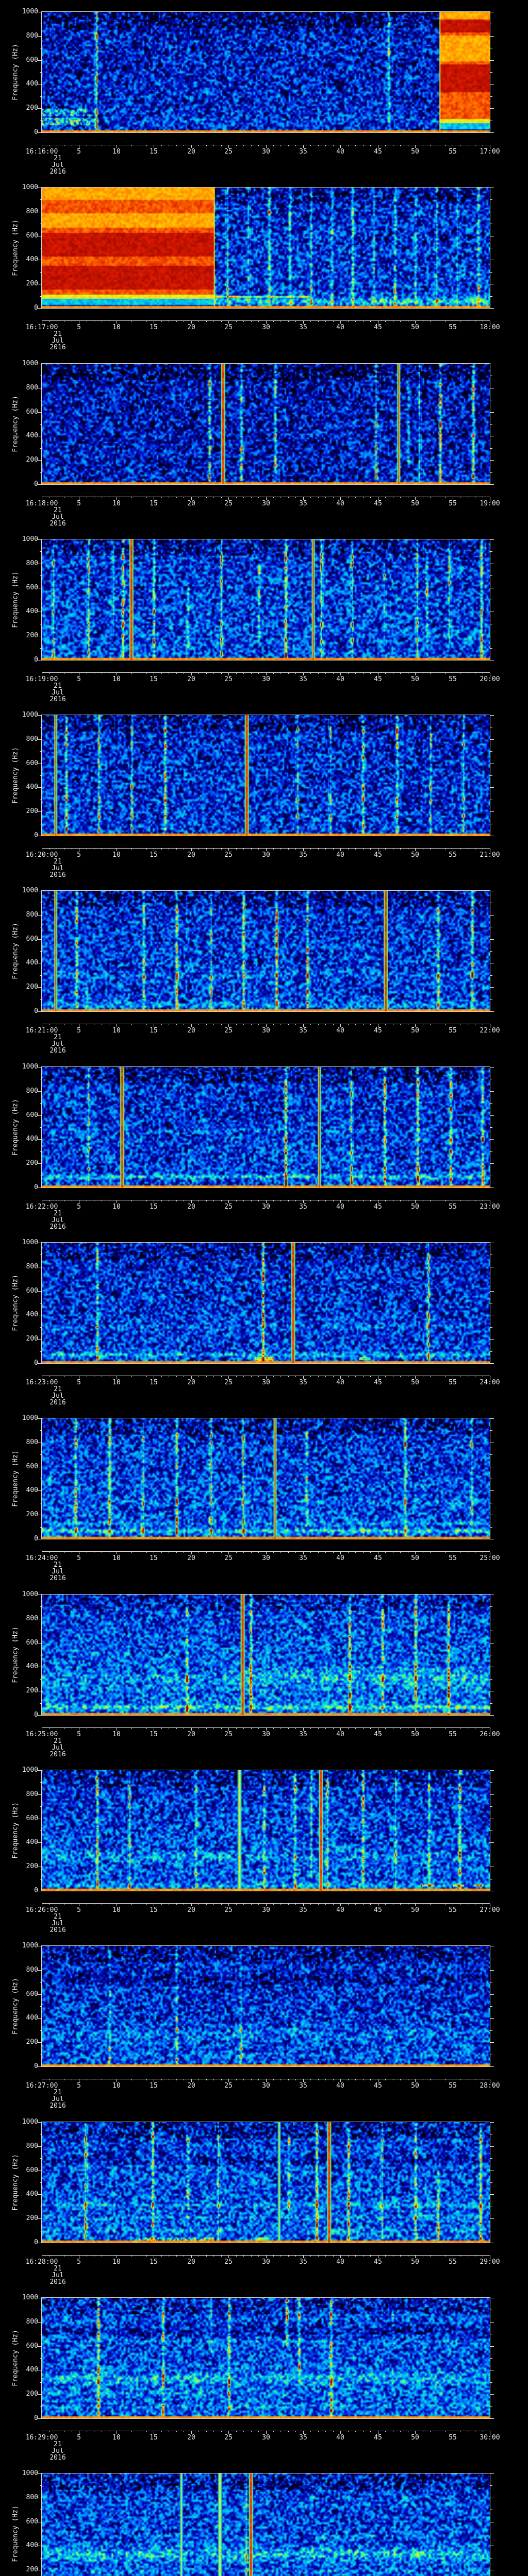 This screenshot has height=2576, width=528. What do you see at coordinates (340, 1207) in the screenshot?
I see `x-tick-label: 40` at bounding box center [340, 1207].